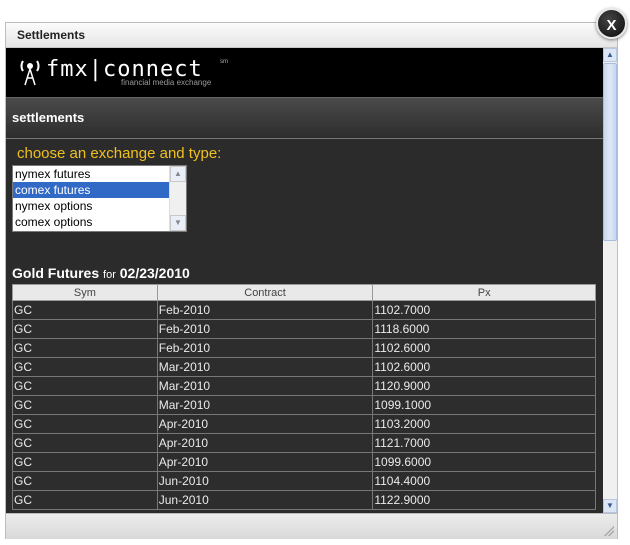 This screenshot has height=545, width=630. I want to click on cell-px: 1121.7000, so click(484, 443).